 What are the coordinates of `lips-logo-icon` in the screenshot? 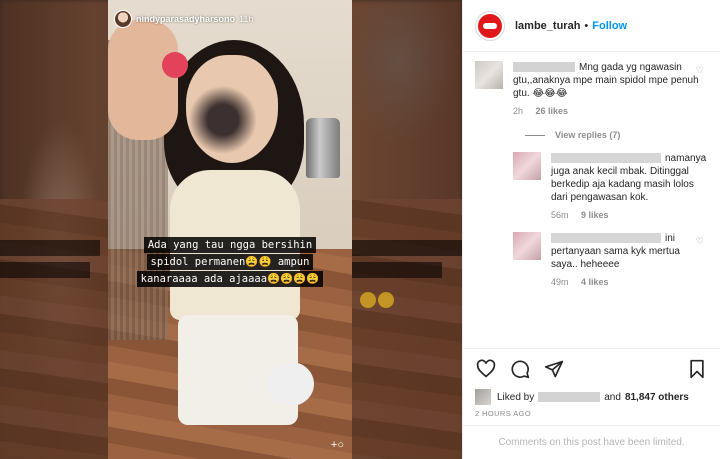 It's located at (490, 25).